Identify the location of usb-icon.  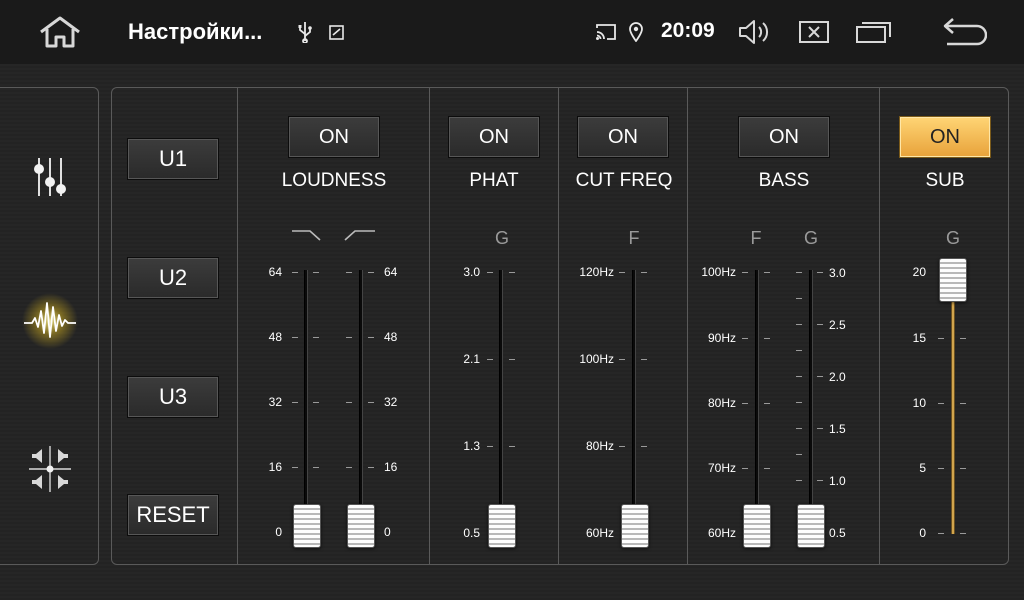
(305, 32).